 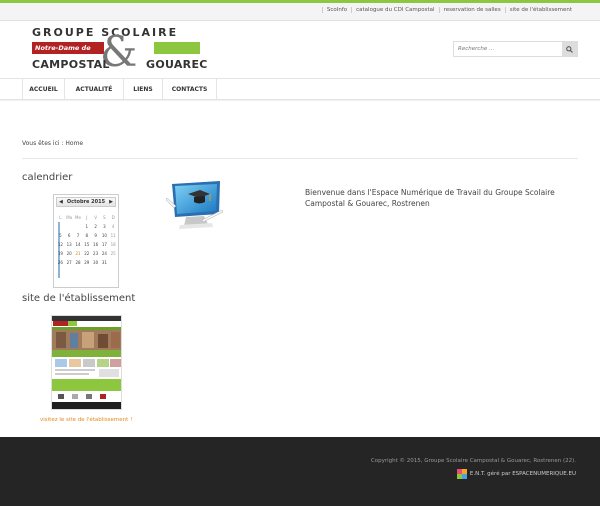 What do you see at coordinates (540, 10) in the screenshot?
I see `toplink-site: site de l'établissement` at bounding box center [540, 10].